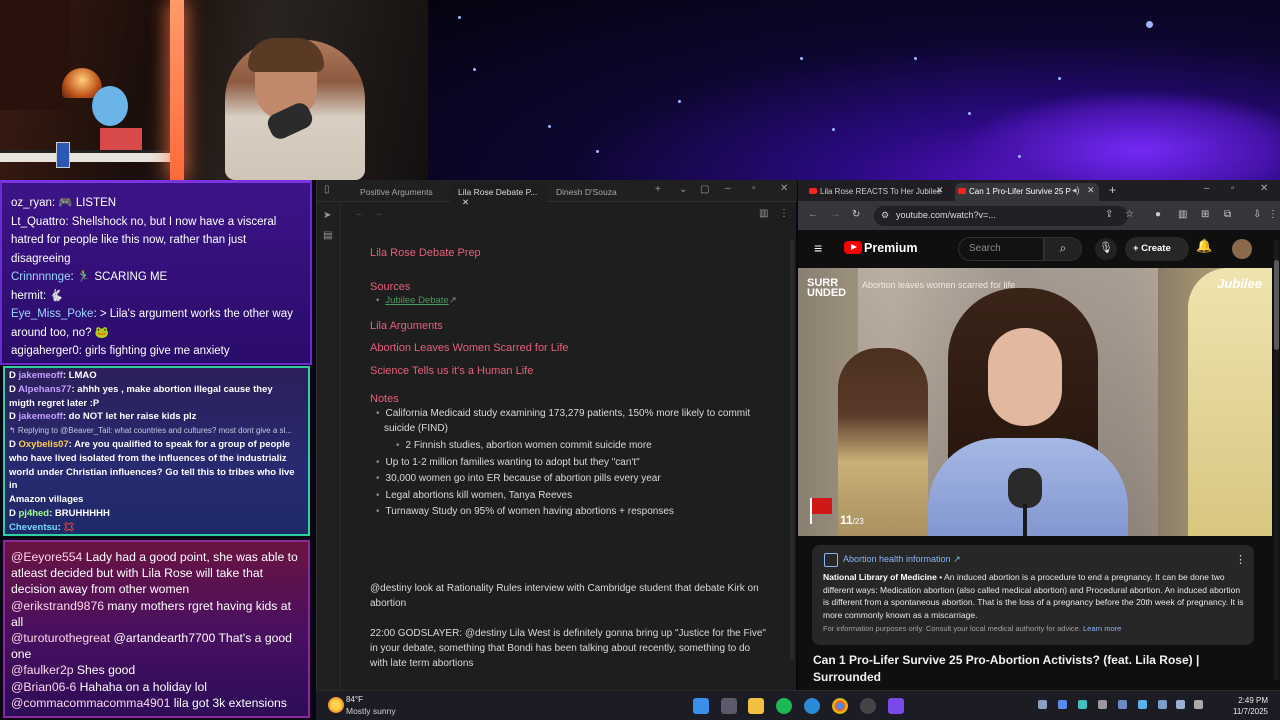 The height and width of the screenshot is (720, 1280). I want to click on reload-icon: ↻, so click(856, 214).